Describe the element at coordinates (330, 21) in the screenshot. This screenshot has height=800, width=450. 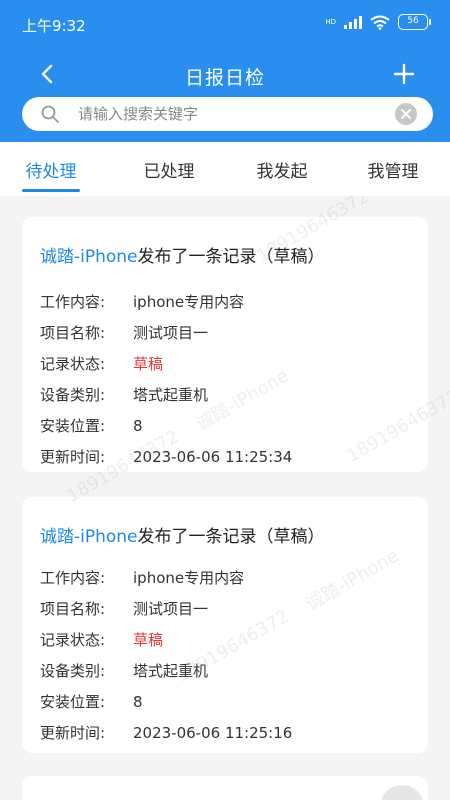
I see `hd-icon: HD` at that location.